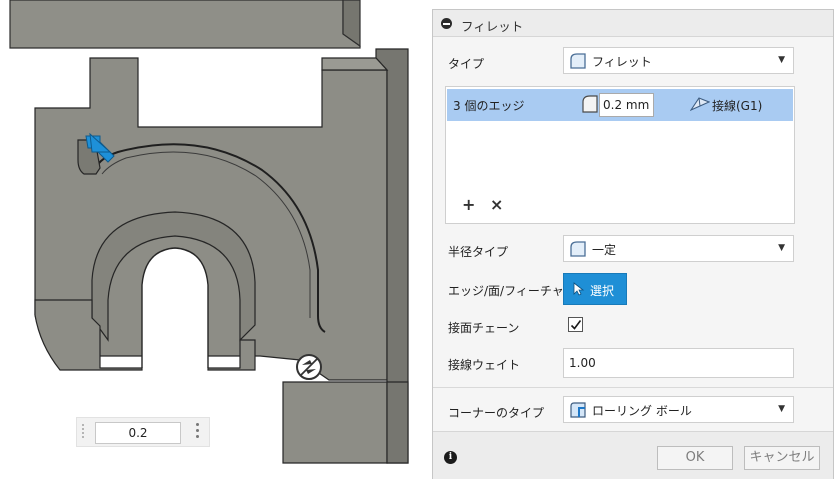  Describe the element at coordinates (626, 105) in the screenshot. I see `radius-input: 0.2 mm` at that location.